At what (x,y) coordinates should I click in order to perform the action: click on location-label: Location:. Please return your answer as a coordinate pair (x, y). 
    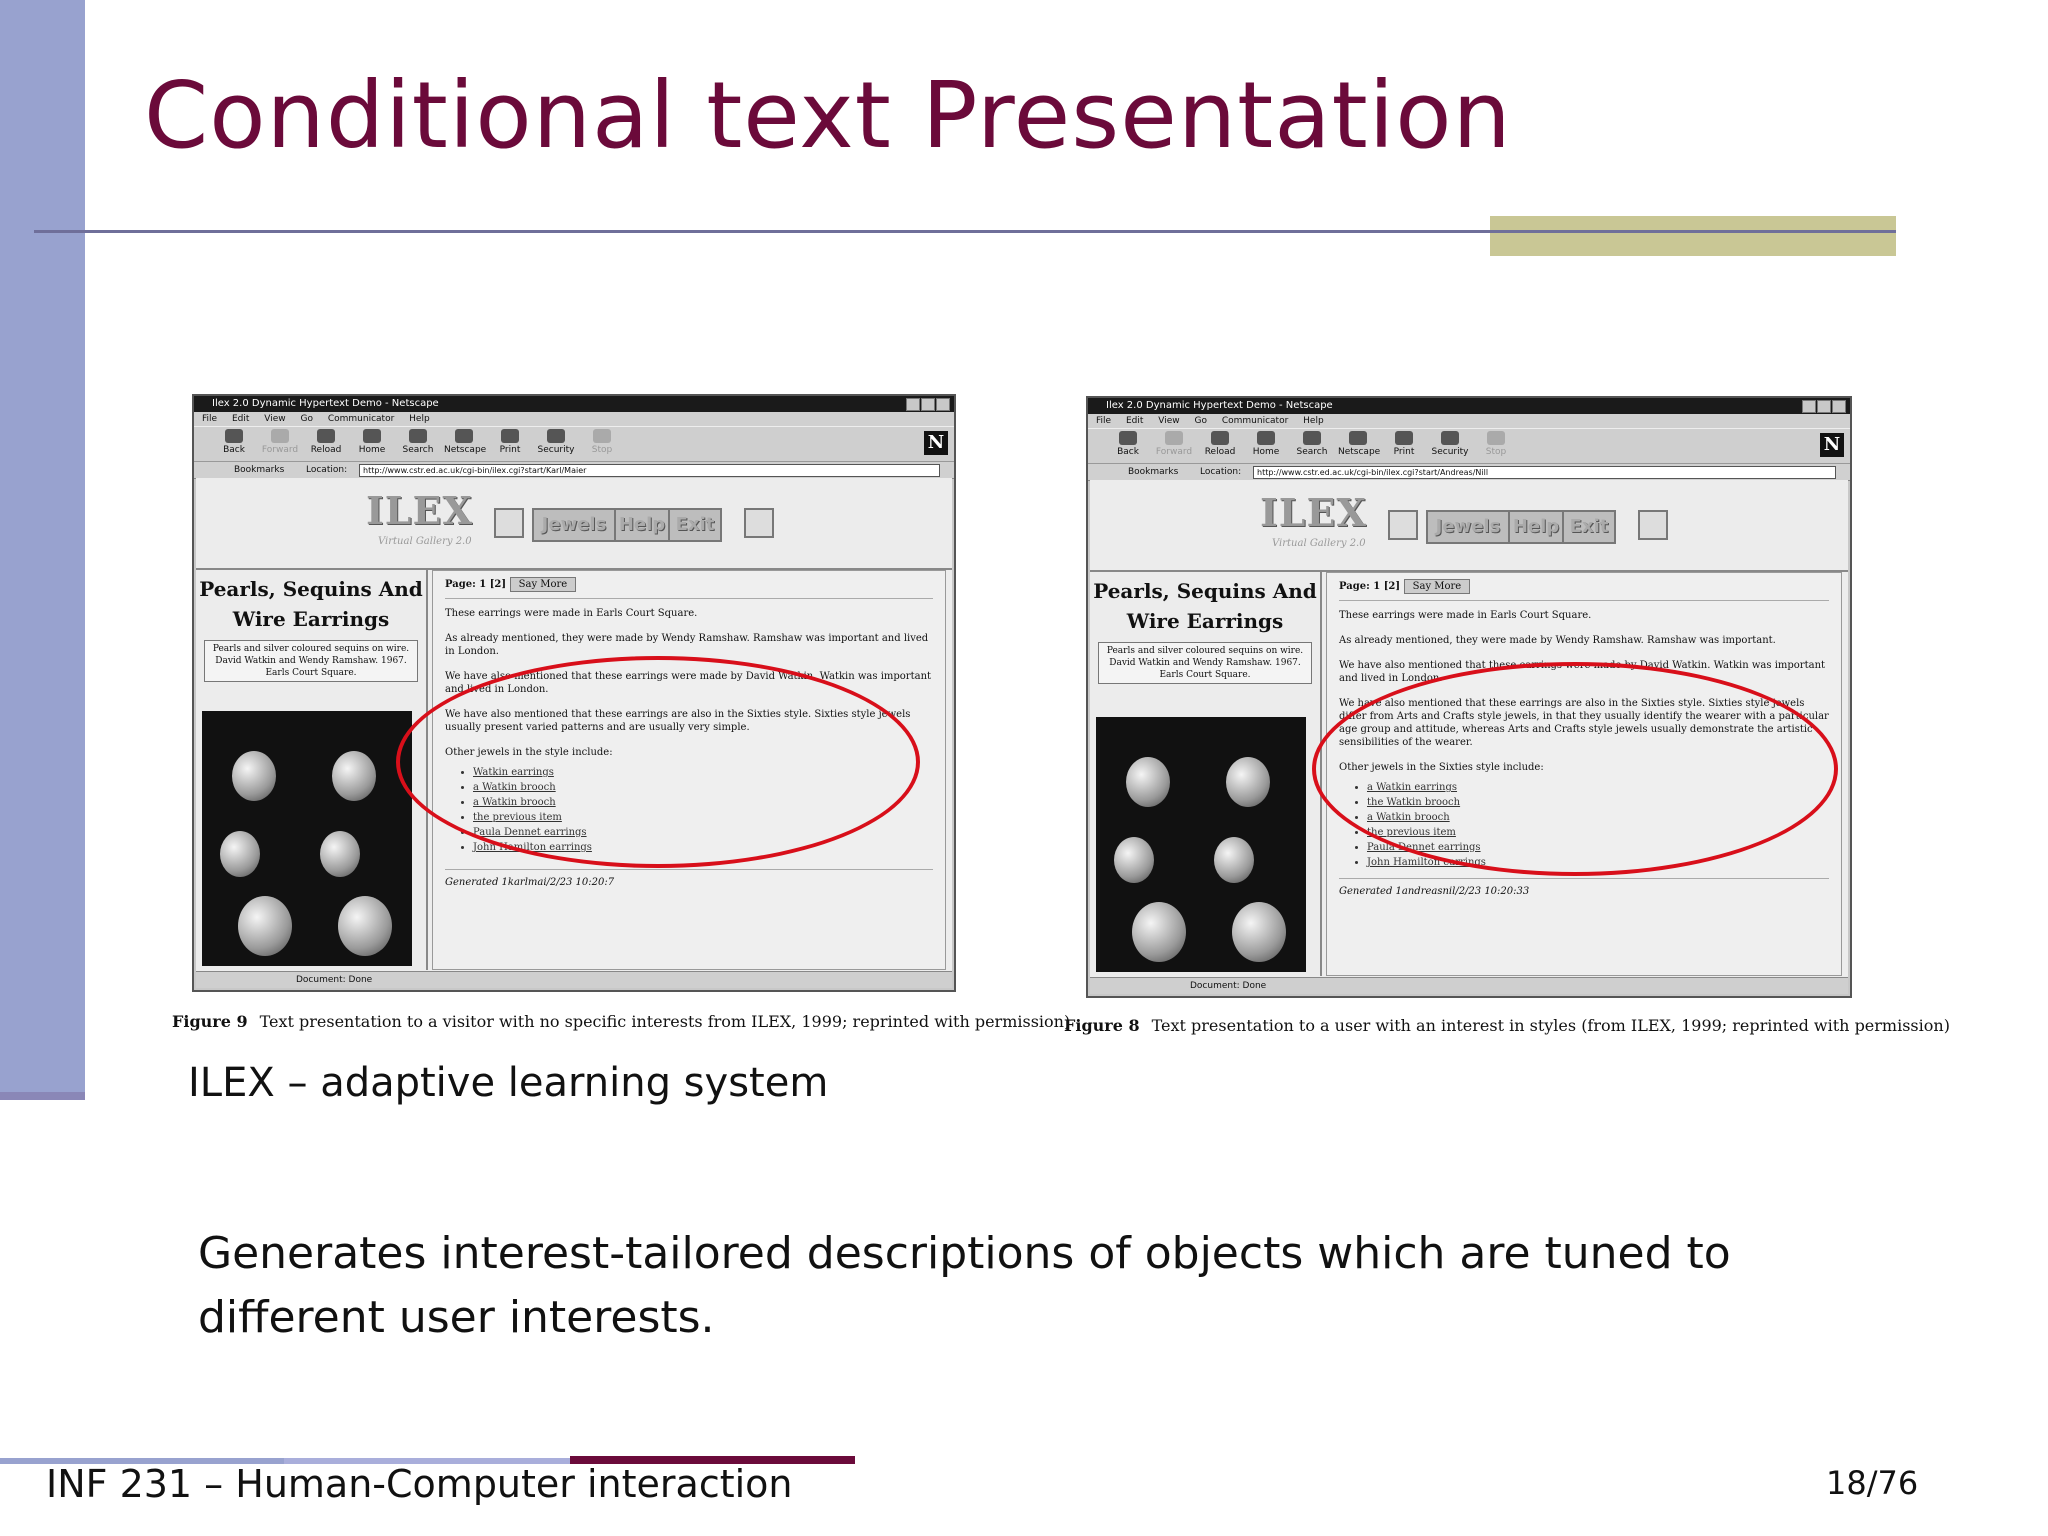
    Looking at the image, I should click on (327, 470).